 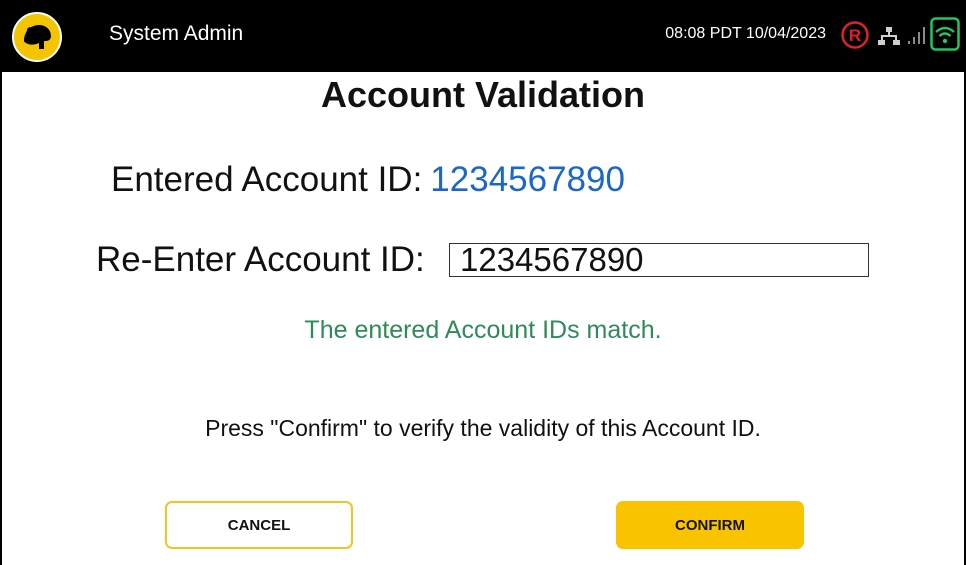 What do you see at coordinates (267, 179) in the screenshot?
I see `entered-account-label: Entered Account ID:` at bounding box center [267, 179].